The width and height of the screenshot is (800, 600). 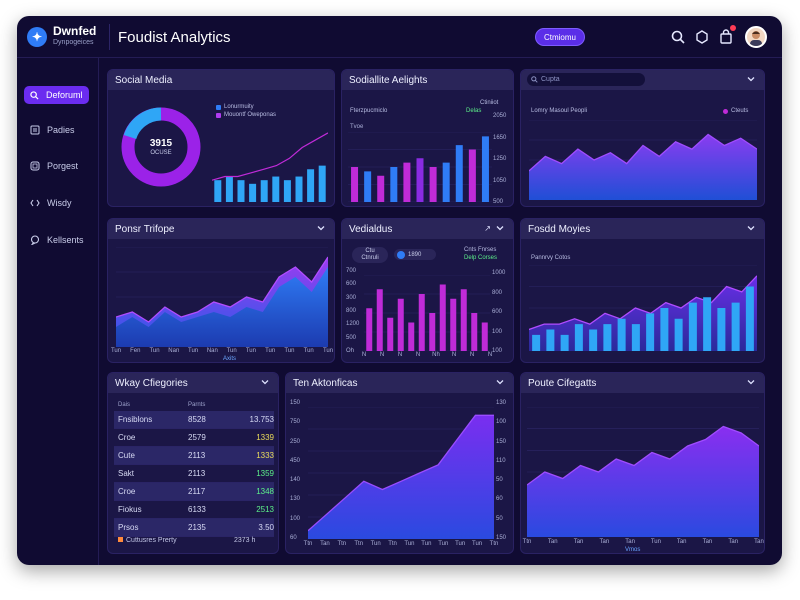 I want to click on bag-icon, so click(x=726, y=37).